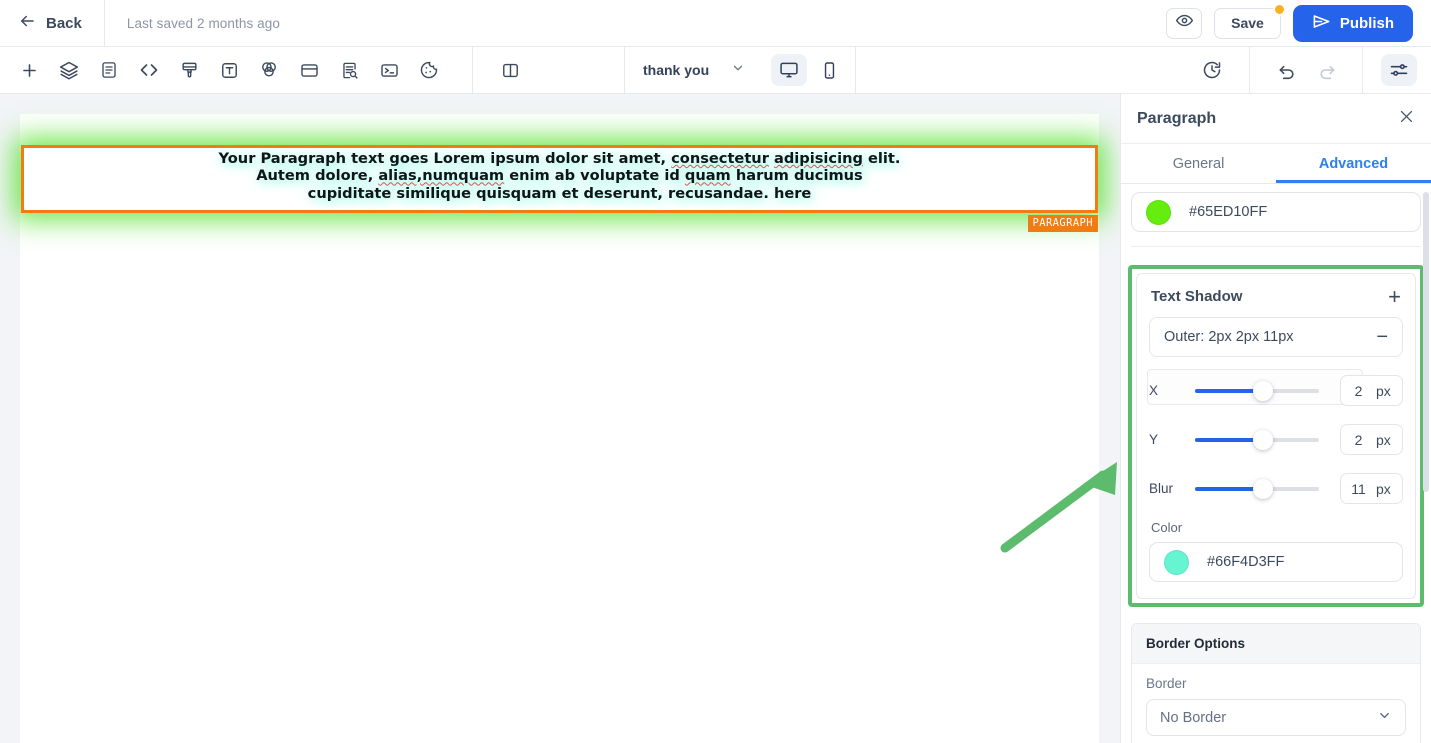 The image size is (1431, 743). Describe the element at coordinates (1161, 488) in the screenshot. I see `shadow-blur-label: Blur` at that location.